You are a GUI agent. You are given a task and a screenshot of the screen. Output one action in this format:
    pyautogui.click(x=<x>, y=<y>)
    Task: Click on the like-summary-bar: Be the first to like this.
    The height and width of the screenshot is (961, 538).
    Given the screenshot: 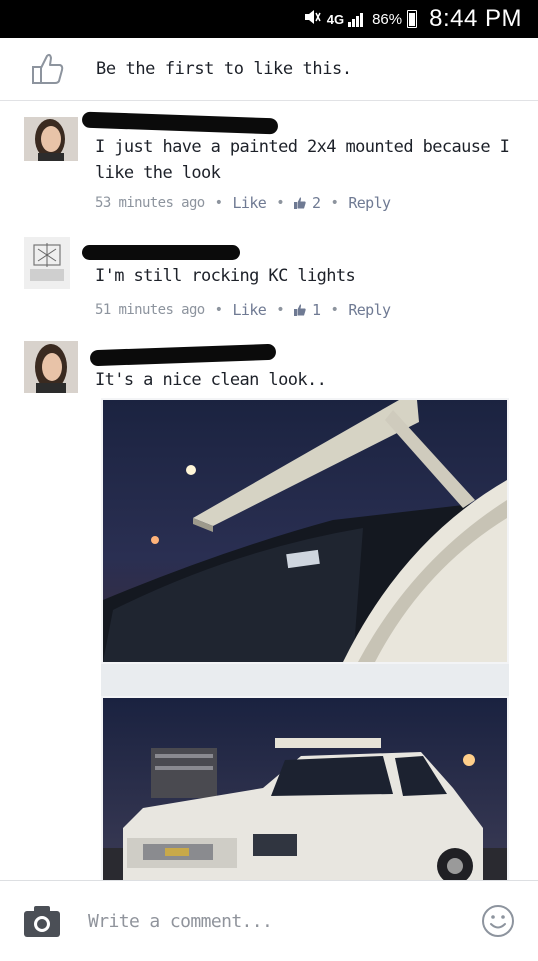 What is the action you would take?
    pyautogui.click(x=269, y=69)
    